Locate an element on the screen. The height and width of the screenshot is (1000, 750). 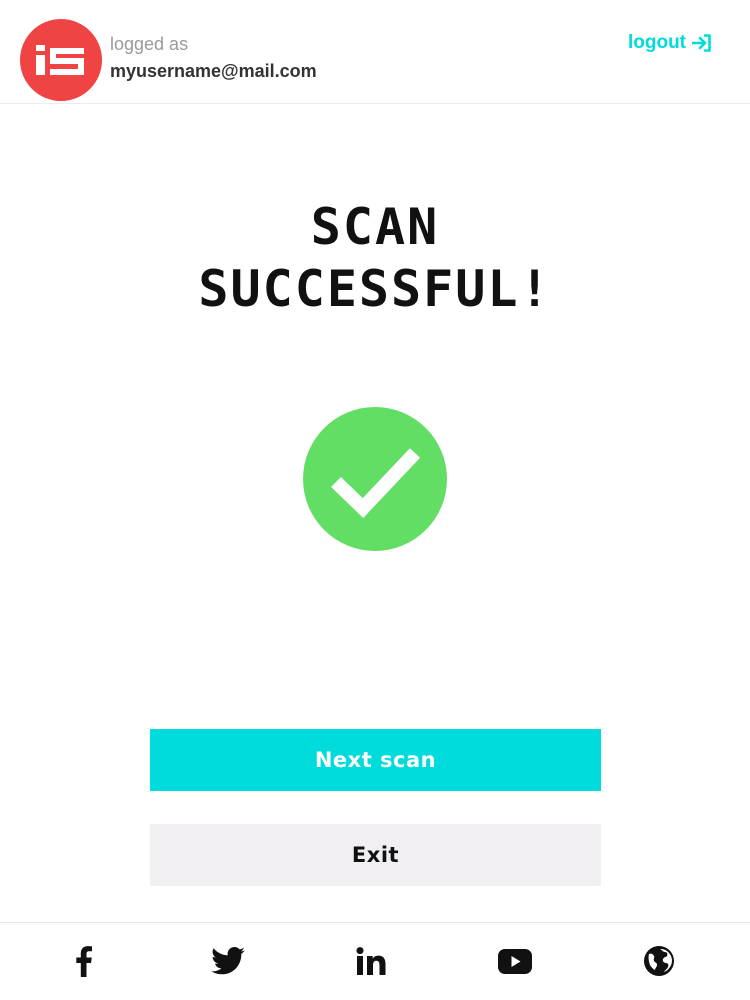
twitter-icon is located at coordinates (228, 961).